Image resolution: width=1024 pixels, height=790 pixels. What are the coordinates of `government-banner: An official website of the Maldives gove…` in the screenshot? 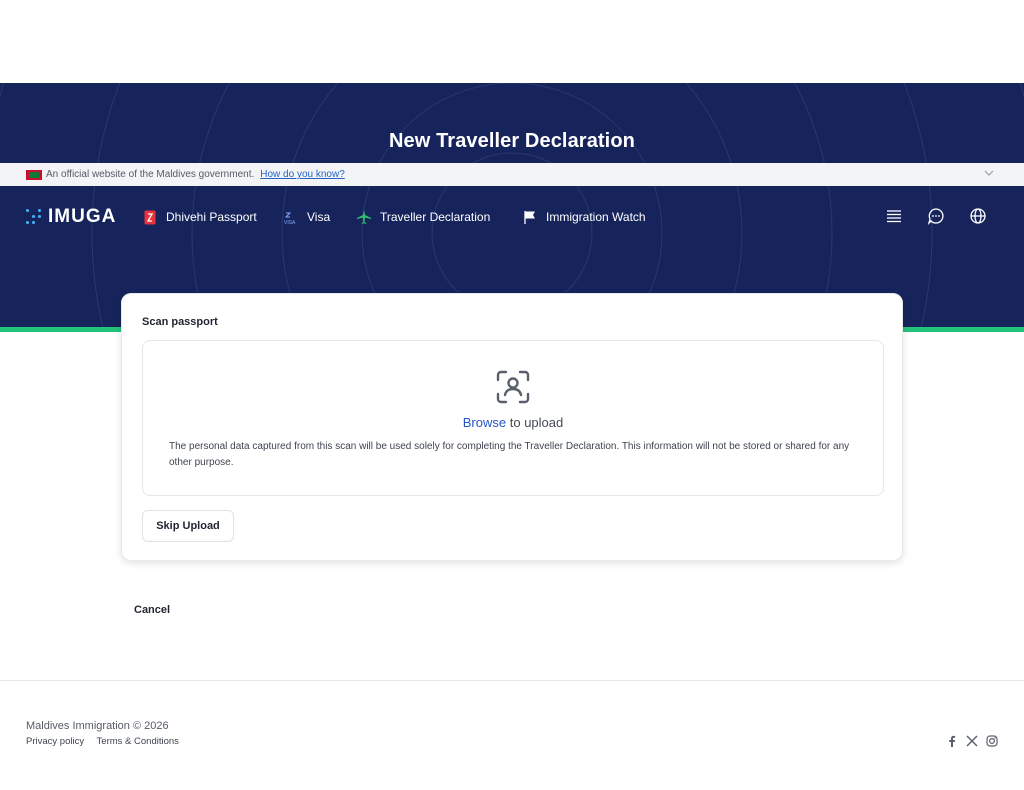 It's located at (512, 174).